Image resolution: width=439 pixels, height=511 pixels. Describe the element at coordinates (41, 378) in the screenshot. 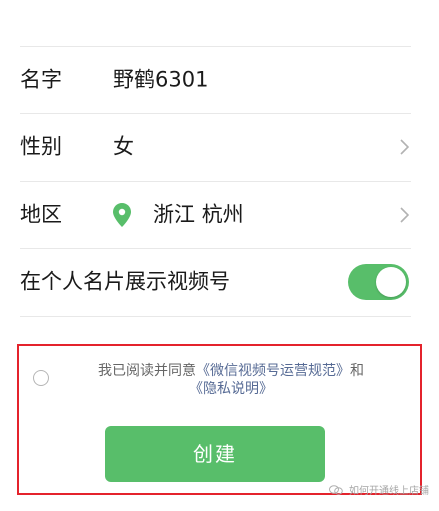

I see `agree-radio` at that location.